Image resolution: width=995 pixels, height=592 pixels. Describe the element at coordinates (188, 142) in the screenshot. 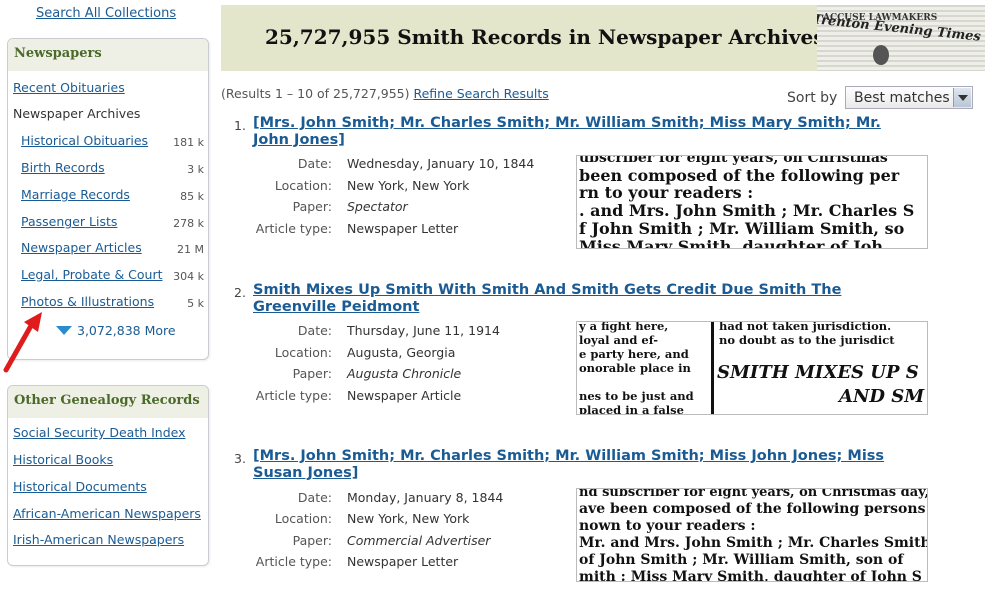

I see `count-historical-obituaries: 181 k` at that location.